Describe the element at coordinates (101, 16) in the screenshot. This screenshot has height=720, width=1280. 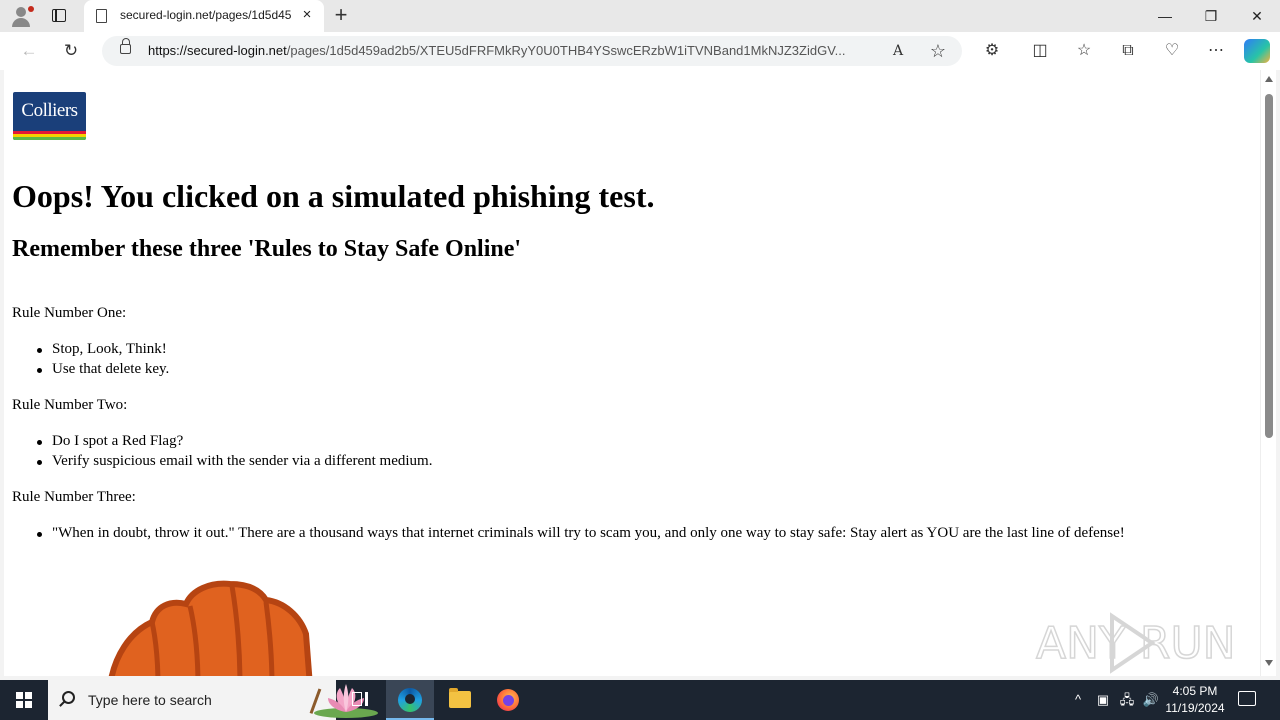
I see `page-icon` at that location.